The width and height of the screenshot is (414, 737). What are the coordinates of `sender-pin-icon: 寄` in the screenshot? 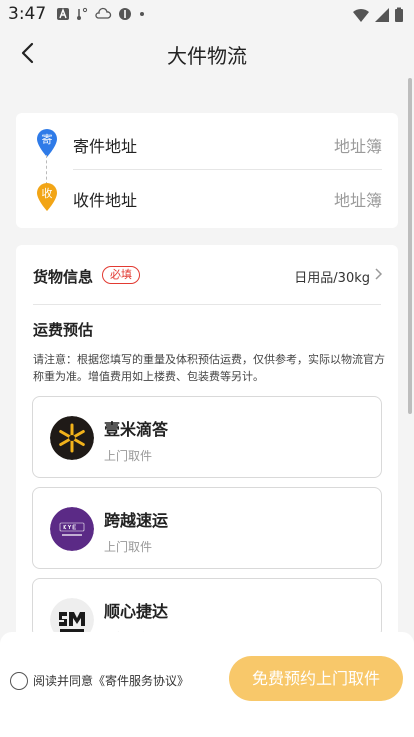 It's located at (47, 143).